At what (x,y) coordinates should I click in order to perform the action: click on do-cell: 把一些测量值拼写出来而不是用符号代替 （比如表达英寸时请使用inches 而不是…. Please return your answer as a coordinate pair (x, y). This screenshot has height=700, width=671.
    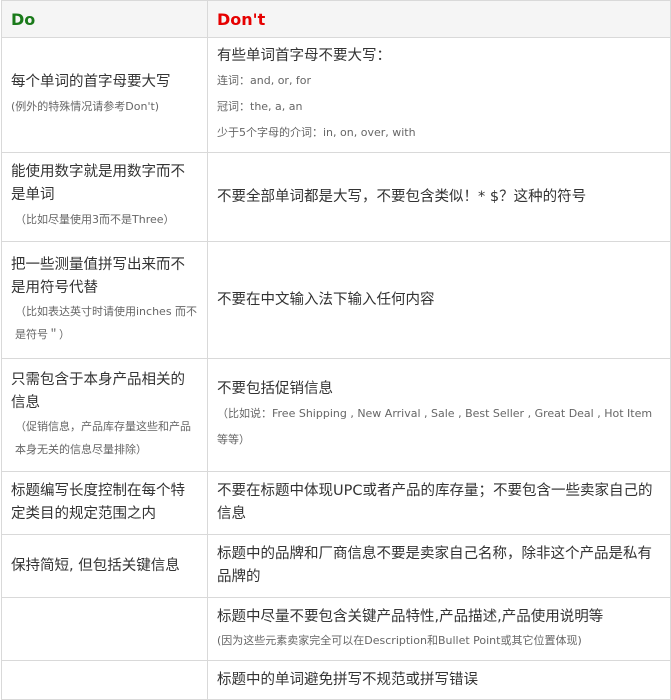
    Looking at the image, I should click on (104, 300).